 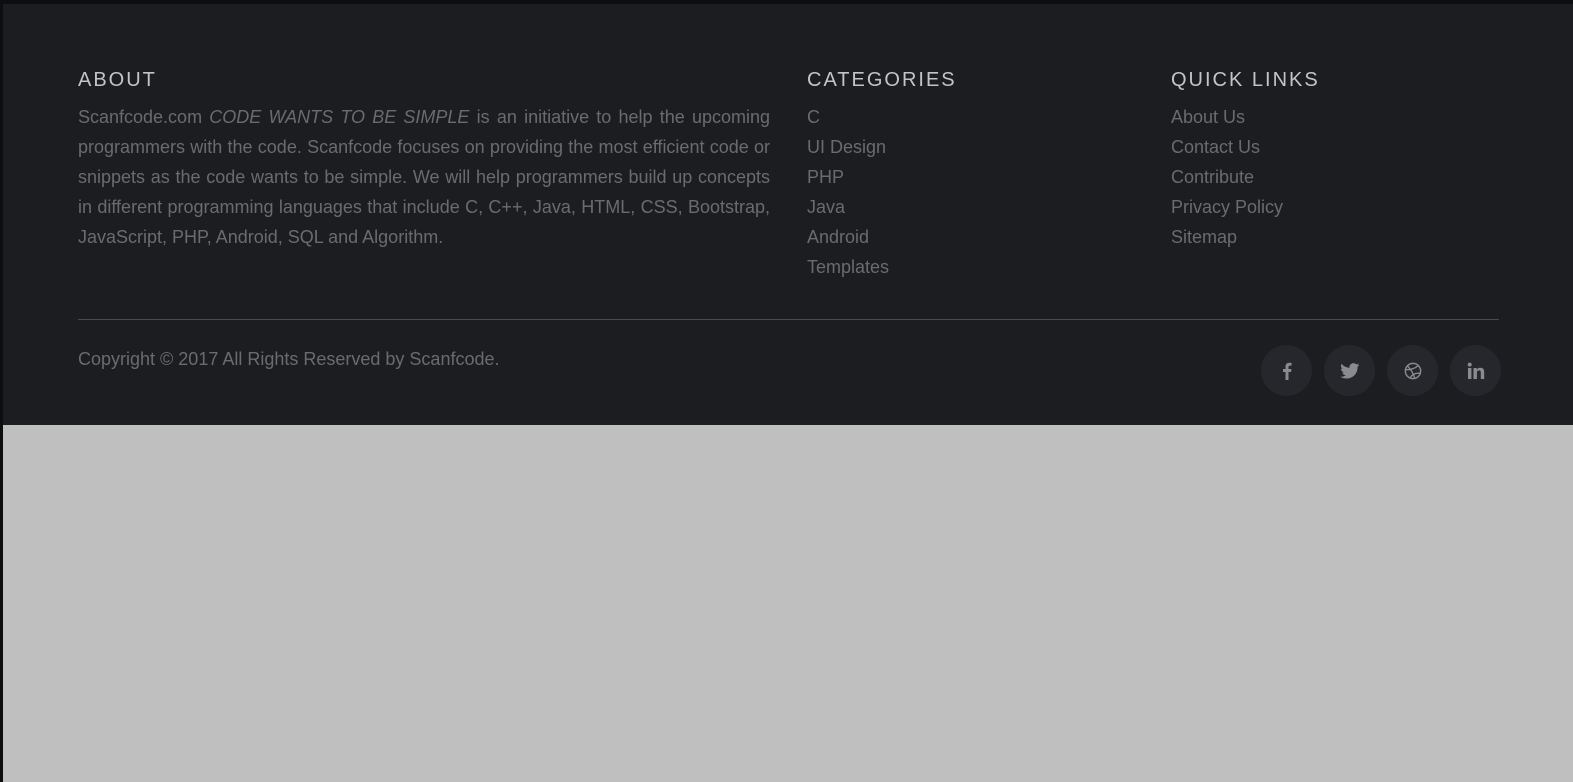 I want to click on twitter-button, so click(x=1349, y=370).